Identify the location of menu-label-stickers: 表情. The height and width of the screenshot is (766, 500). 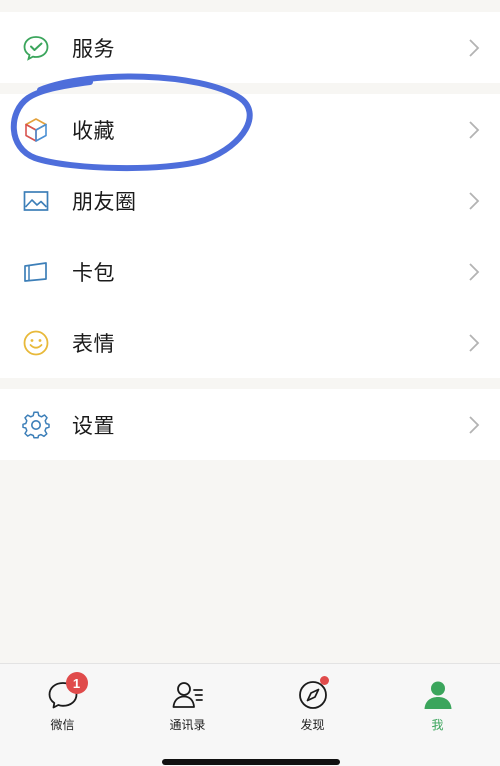
(93, 343).